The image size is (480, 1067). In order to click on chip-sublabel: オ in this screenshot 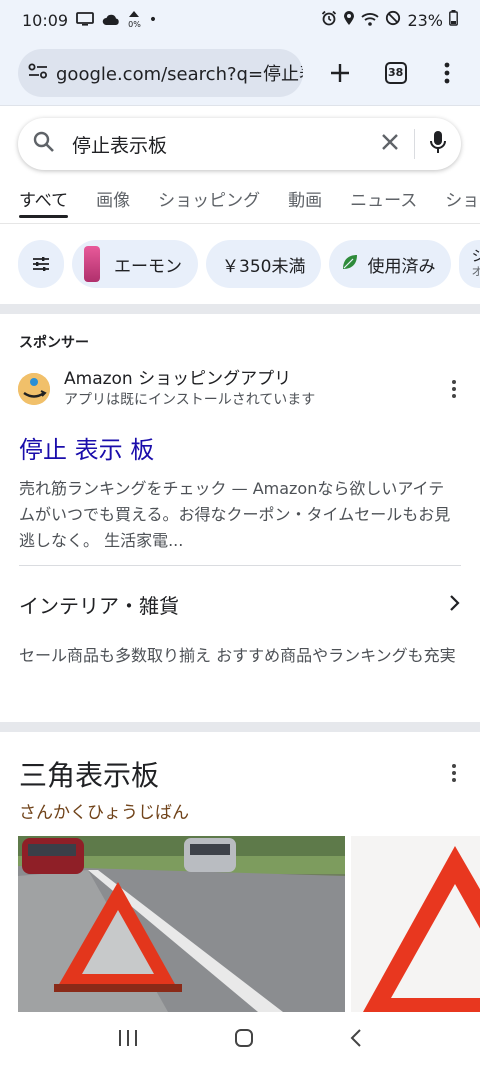, I will do `click(475, 271)`.